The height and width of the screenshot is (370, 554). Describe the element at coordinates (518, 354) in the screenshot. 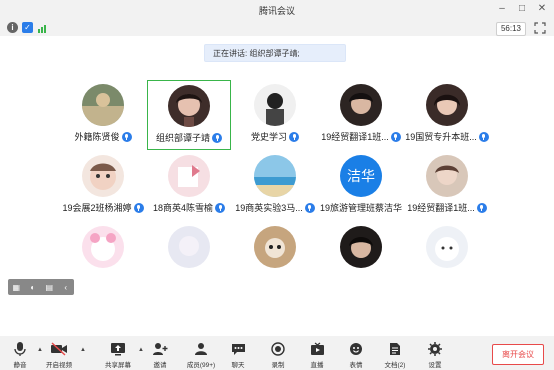

I see `leave-meeting-button: 离开会议` at that location.